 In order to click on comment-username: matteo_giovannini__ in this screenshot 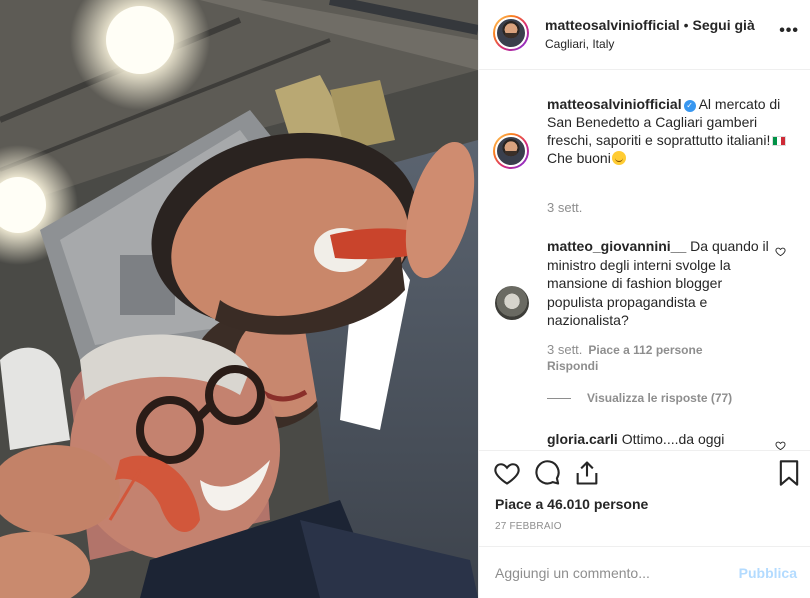, I will do `click(616, 246)`.